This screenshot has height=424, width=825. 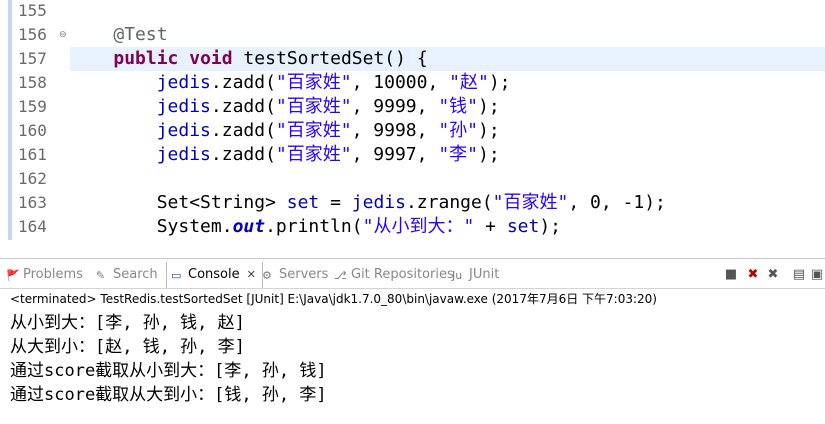 I want to click on line-number: 163, so click(x=32, y=202).